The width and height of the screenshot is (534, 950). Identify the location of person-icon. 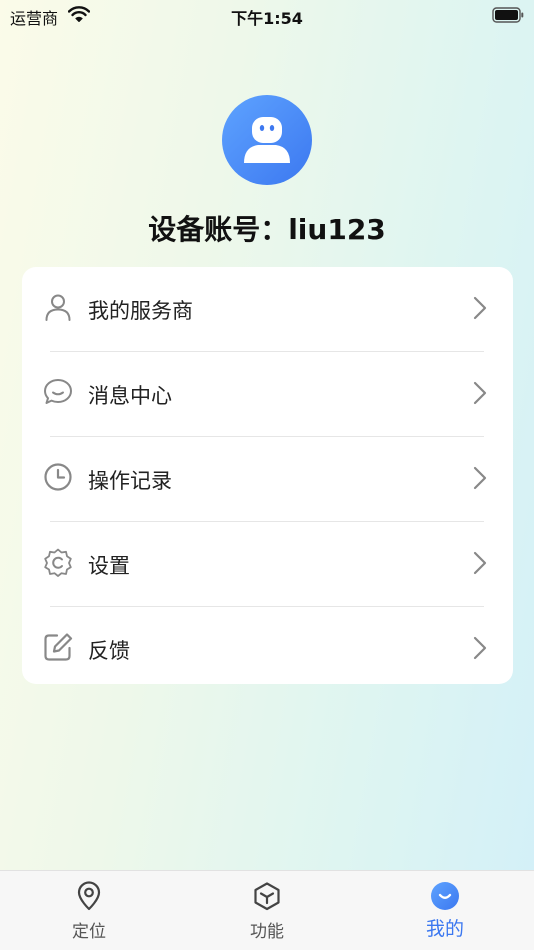
(58, 307).